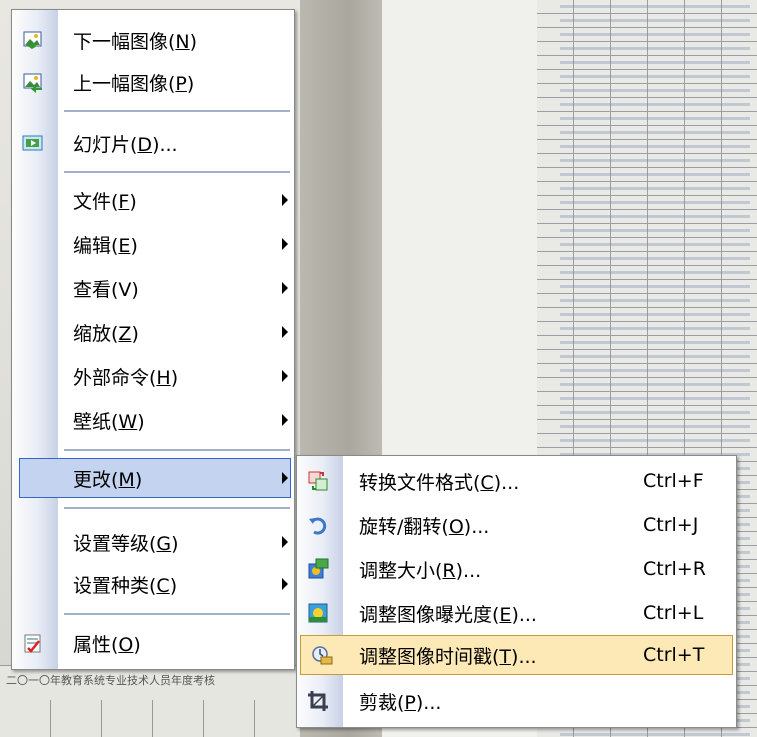 This screenshot has height=737, width=757. Describe the element at coordinates (108, 479) in the screenshot. I see `menu-item-label: 更改(M)` at that location.